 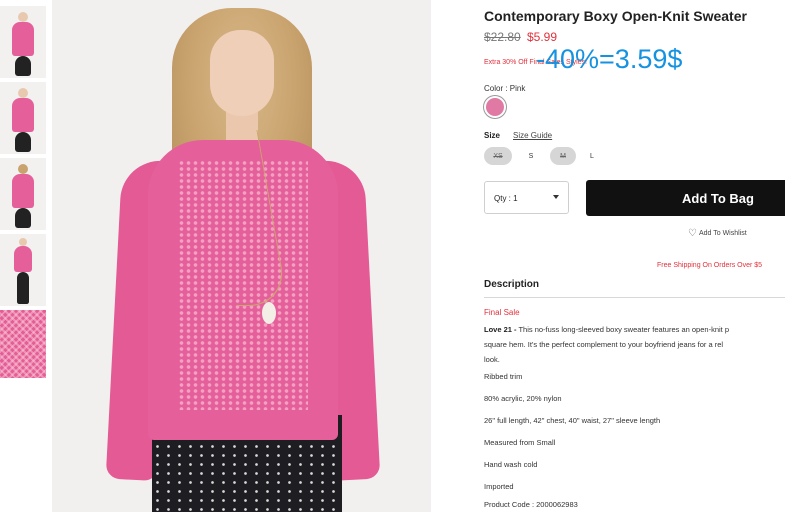 What do you see at coordinates (502, 37) in the screenshot?
I see `original-price: $22.80` at bounding box center [502, 37].